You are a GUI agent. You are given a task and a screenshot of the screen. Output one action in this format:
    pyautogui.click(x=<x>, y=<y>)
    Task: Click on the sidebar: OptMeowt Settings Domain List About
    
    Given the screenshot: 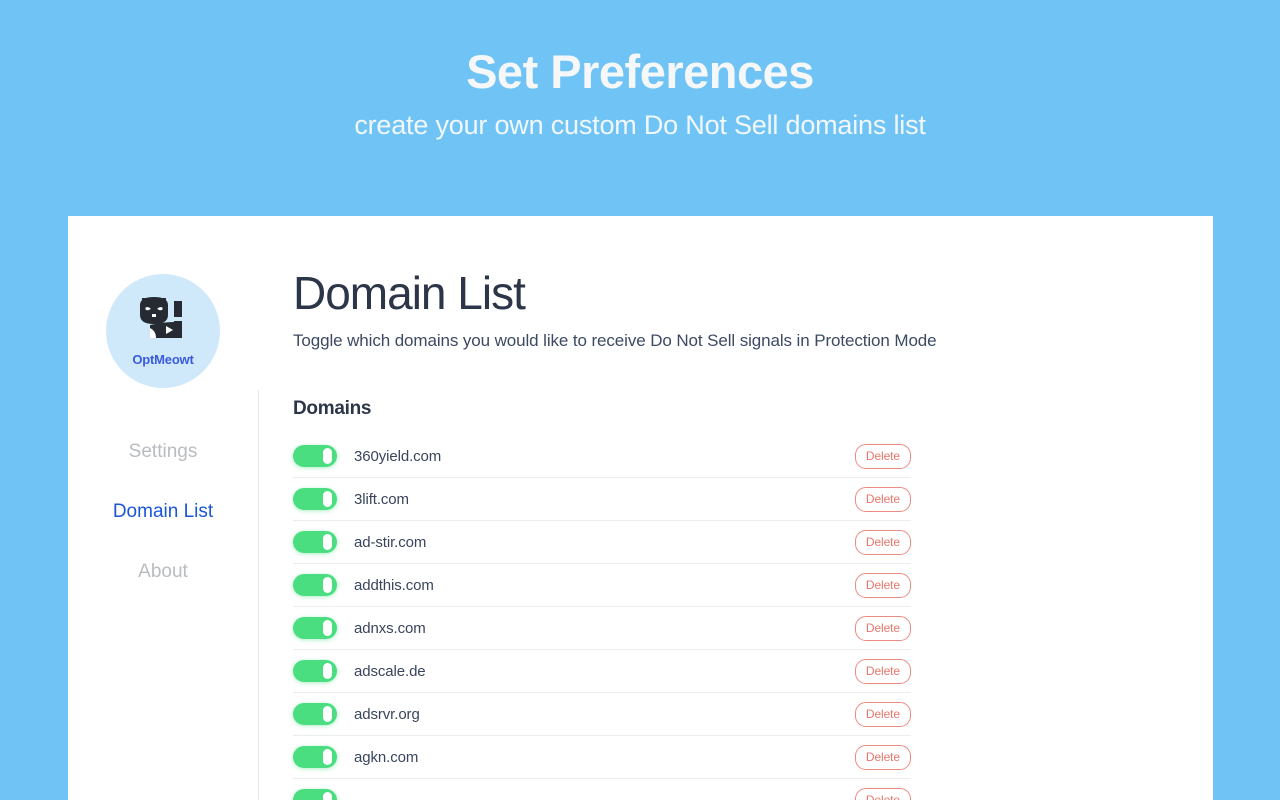 What is the action you would take?
    pyautogui.click(x=163, y=508)
    